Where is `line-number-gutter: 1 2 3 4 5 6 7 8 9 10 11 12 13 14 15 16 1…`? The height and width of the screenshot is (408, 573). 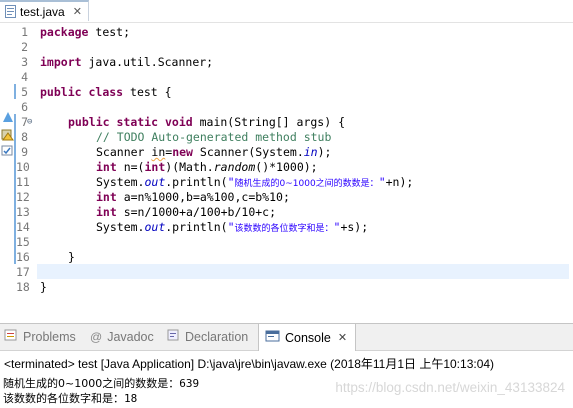
line-number-gutter: 1 2 3 4 5 6 7 8 9 10 11 12 13 14 15 16 1… is located at coordinates (26, 165).